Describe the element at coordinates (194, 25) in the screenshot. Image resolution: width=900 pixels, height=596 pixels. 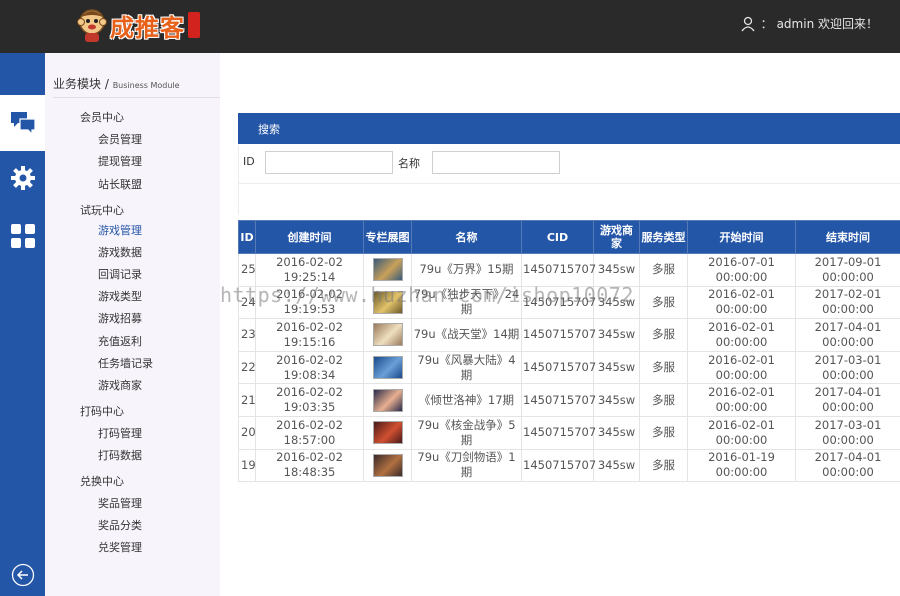
I see `logo-seal` at that location.